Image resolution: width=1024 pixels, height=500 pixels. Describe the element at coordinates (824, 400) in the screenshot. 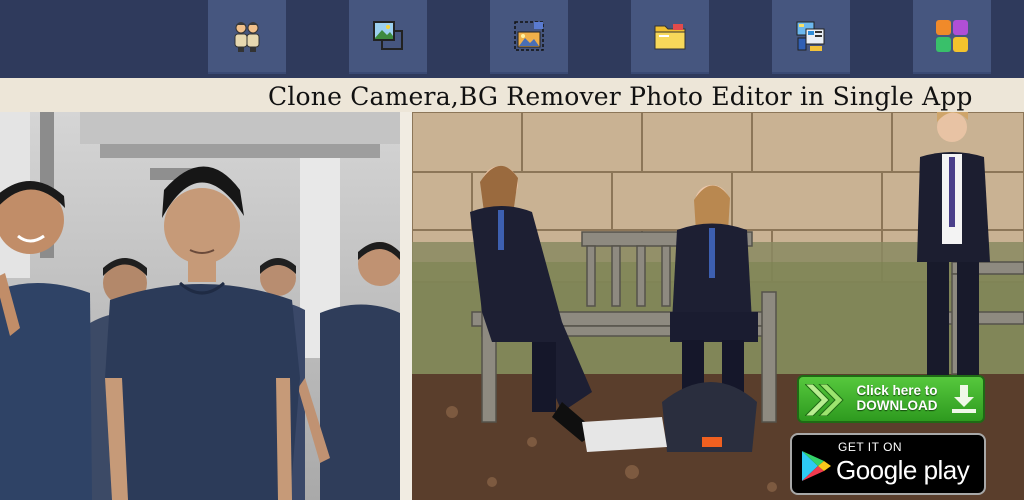

I see `chevrons-icon` at that location.